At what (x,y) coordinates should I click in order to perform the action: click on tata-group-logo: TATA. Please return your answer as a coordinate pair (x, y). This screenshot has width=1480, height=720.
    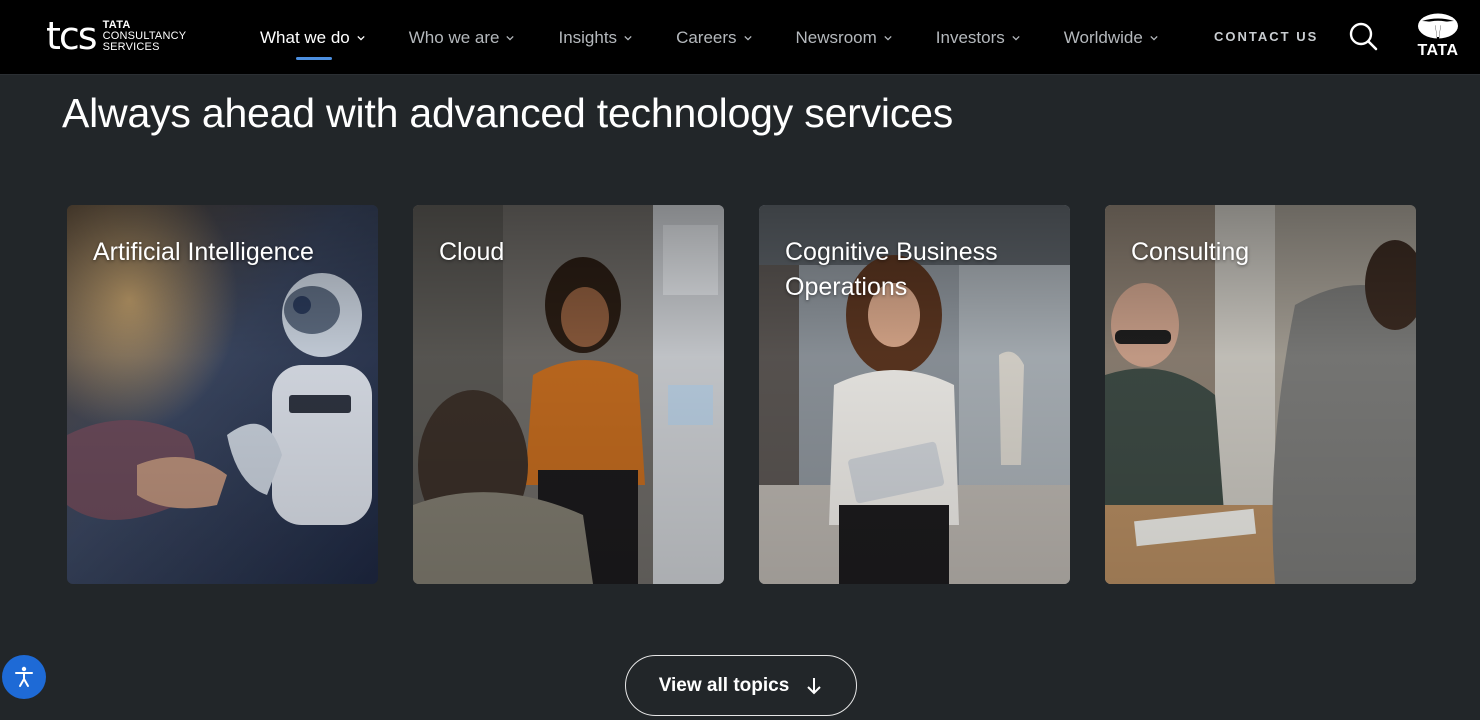
    Looking at the image, I should click on (1438, 37).